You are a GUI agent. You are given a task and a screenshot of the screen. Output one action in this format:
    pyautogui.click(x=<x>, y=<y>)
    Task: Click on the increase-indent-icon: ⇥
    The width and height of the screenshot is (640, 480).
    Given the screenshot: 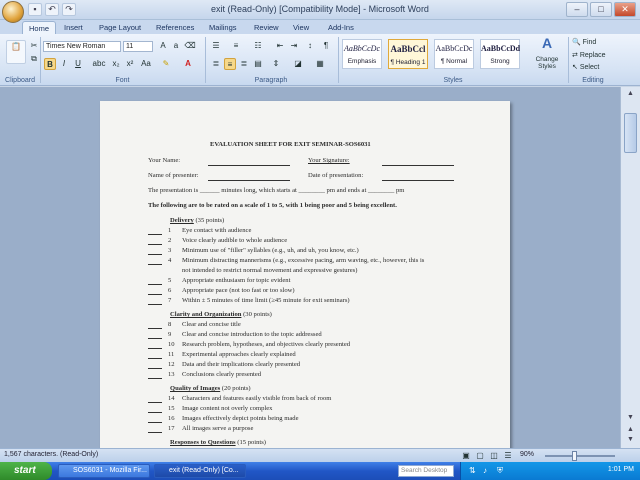 What is the action you would take?
    pyautogui.click(x=294, y=46)
    